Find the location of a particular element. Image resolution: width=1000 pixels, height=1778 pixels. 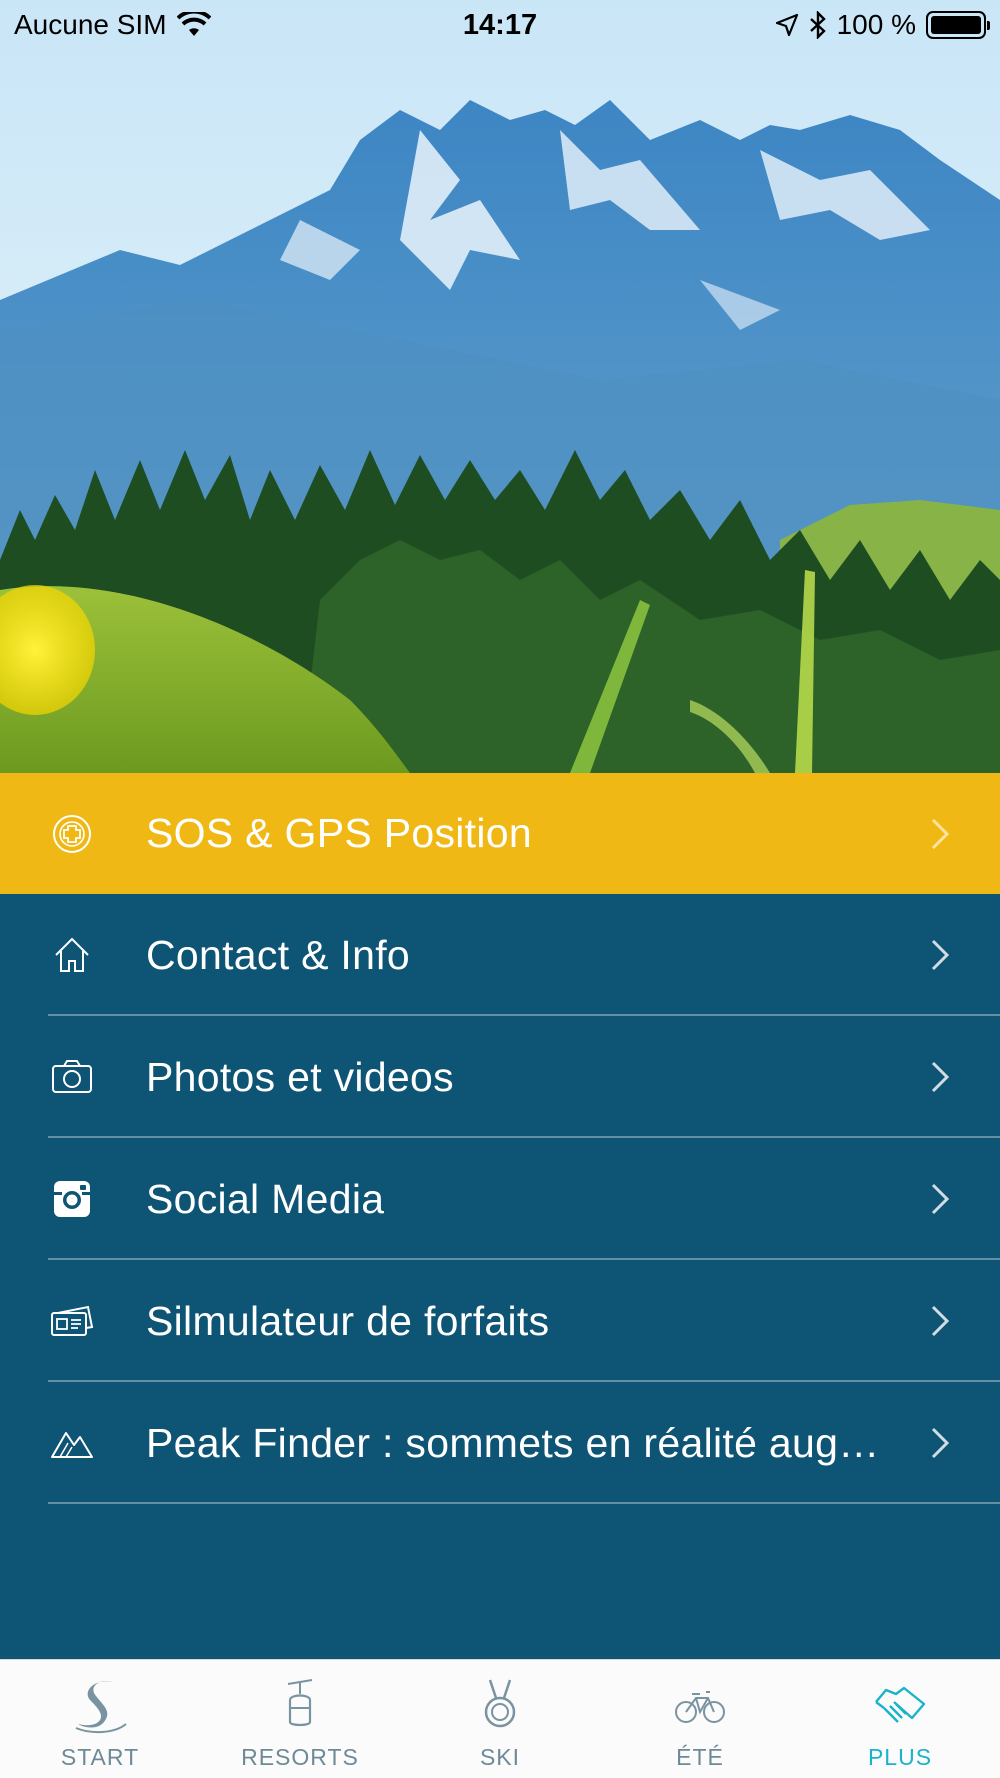

menu-item-photos: Photos et videos is located at coordinates (500, 1077).